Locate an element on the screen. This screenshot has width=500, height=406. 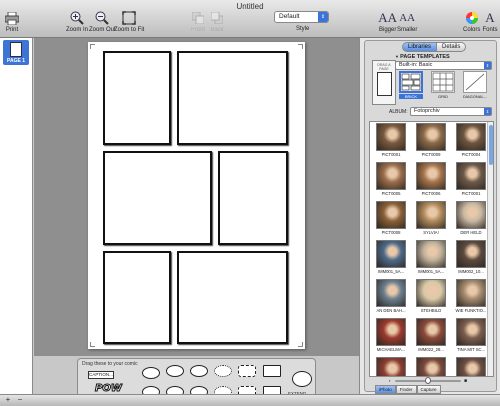
drawer-tabs: Libraries Details is located at coordinates (434, 47).